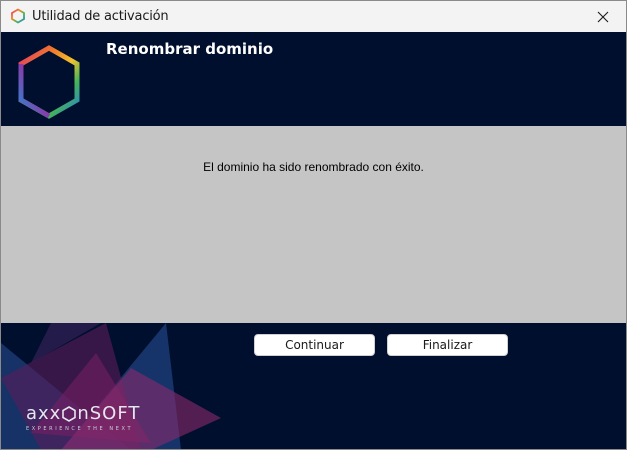  I want to click on brand-logo: axx nSOFT EXPERIENCE THE NEXT, so click(83, 417).